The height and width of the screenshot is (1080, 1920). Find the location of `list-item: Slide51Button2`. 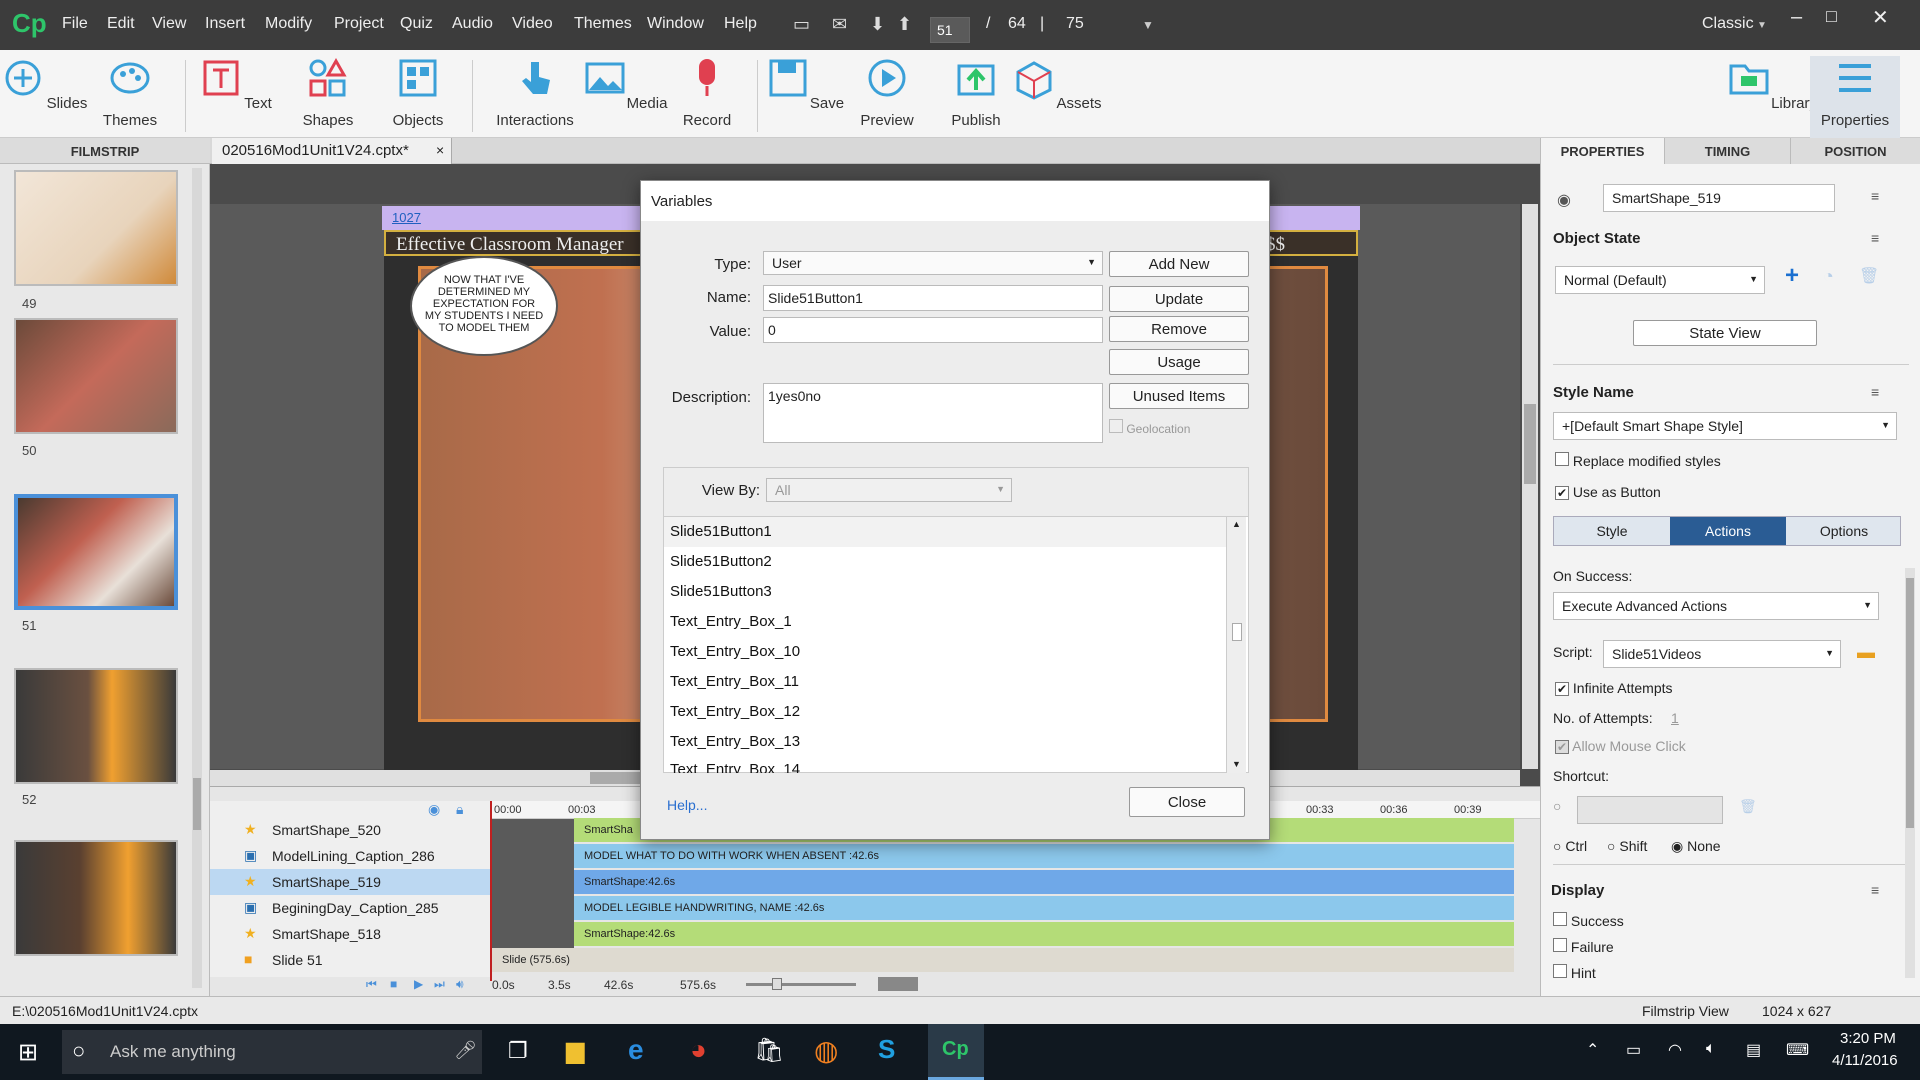

list-item: Slide51Button2 is located at coordinates (721, 561).